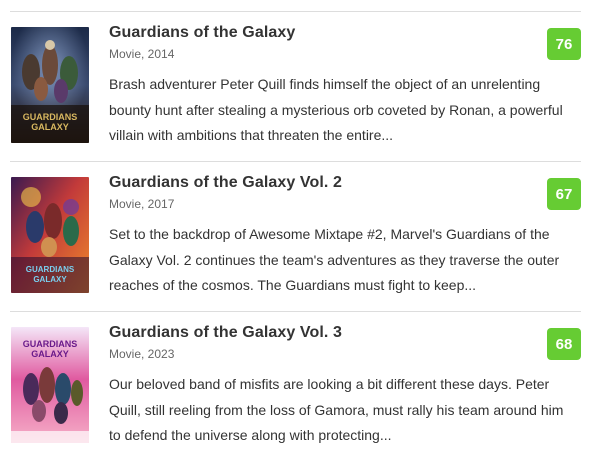 The height and width of the screenshot is (458, 600). What do you see at coordinates (564, 44) in the screenshot?
I see `metascore-badge: 76` at bounding box center [564, 44].